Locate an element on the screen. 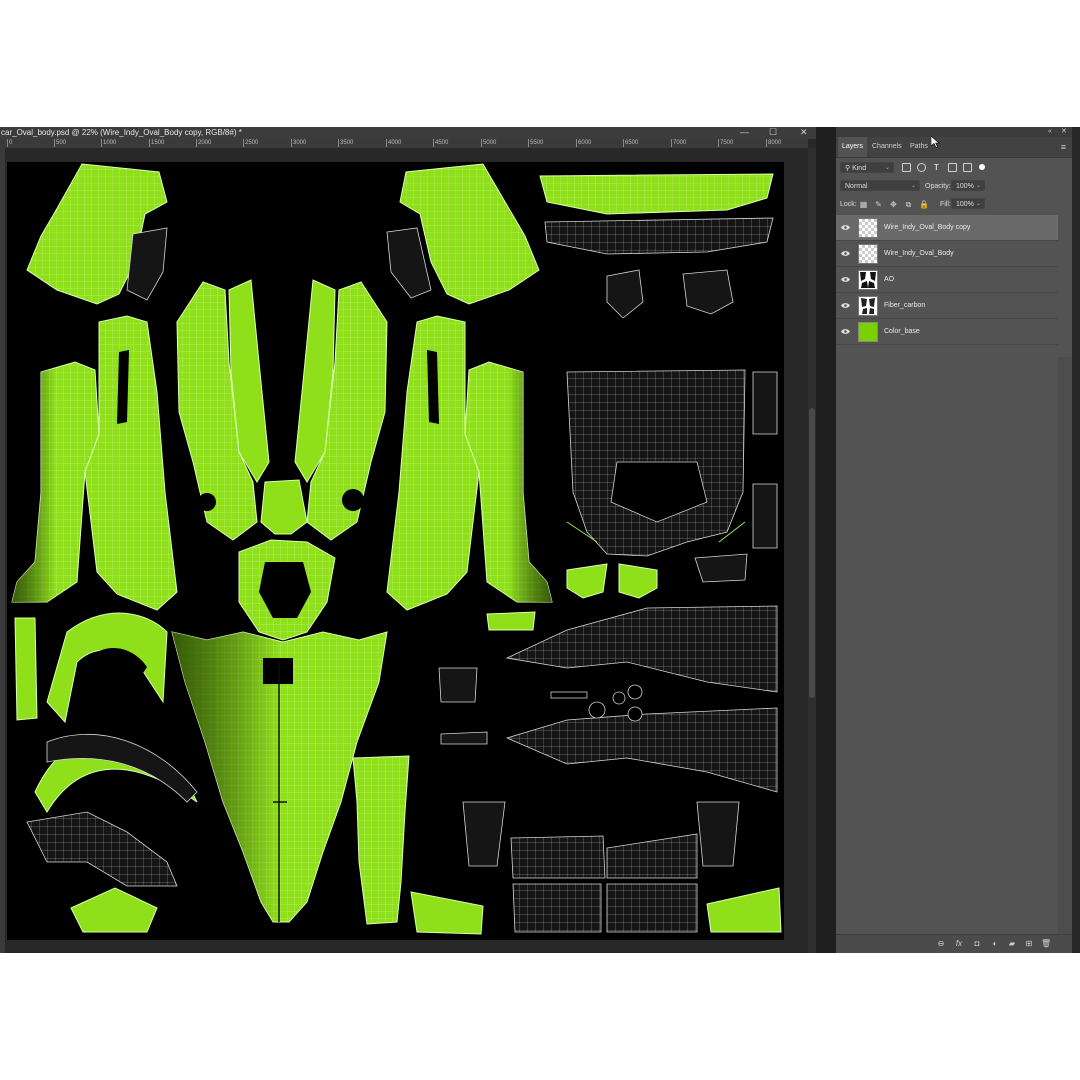  lock-all-icon: 🔒 is located at coordinates (924, 204).